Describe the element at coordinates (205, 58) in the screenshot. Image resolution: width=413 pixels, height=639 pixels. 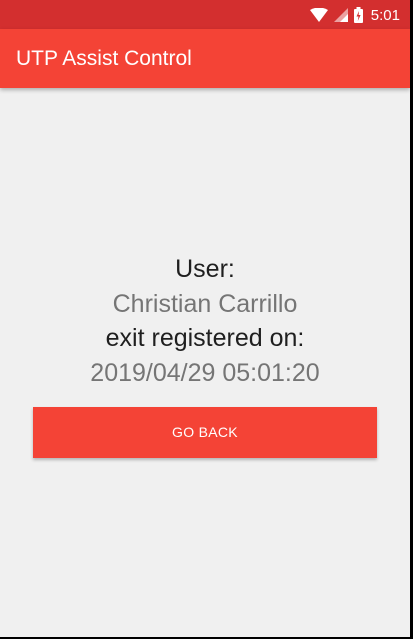
I see `app-bar: UTP Assist Control` at that location.